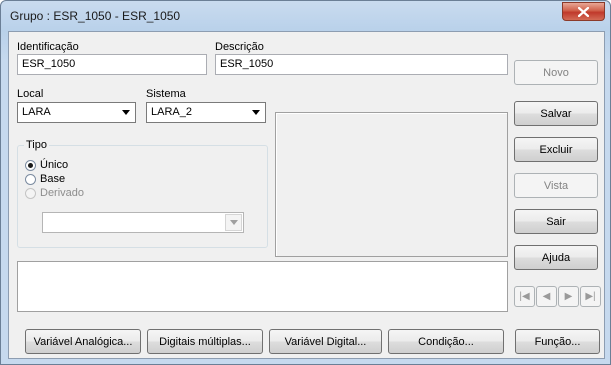 The height and width of the screenshot is (365, 611). What do you see at coordinates (556, 72) in the screenshot?
I see `novo-button: Novo` at bounding box center [556, 72].